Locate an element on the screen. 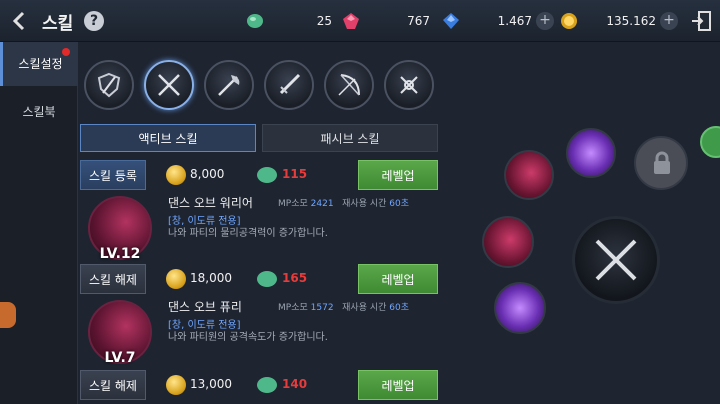 The width and height of the screenshot is (720, 404). add-diamond-button: + is located at coordinates (545, 21).